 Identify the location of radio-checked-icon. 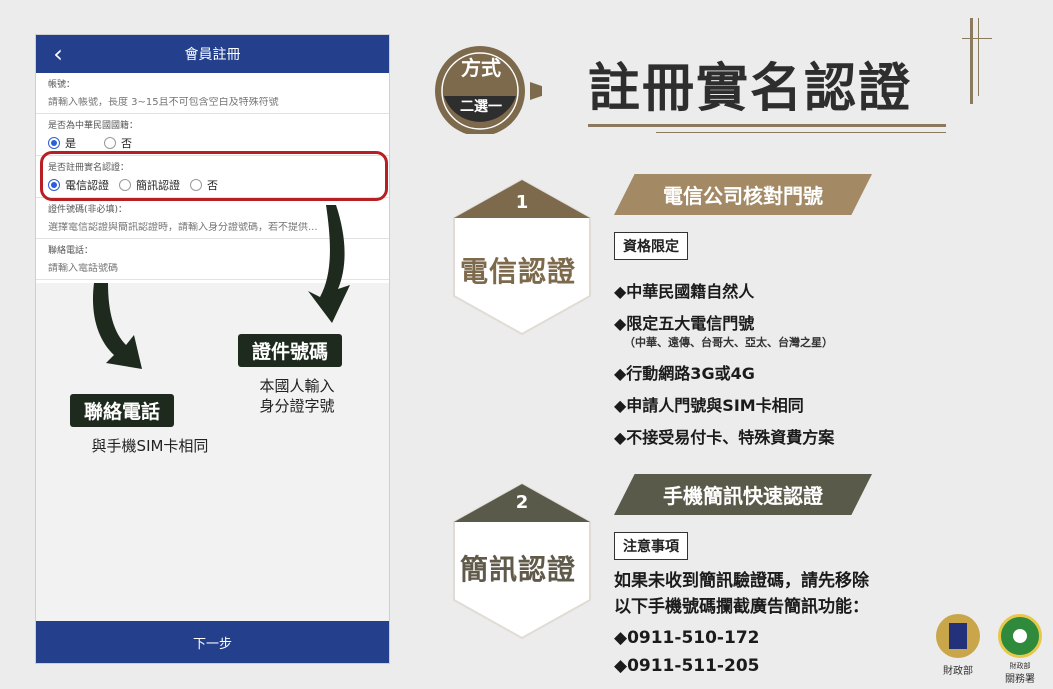
(54, 143).